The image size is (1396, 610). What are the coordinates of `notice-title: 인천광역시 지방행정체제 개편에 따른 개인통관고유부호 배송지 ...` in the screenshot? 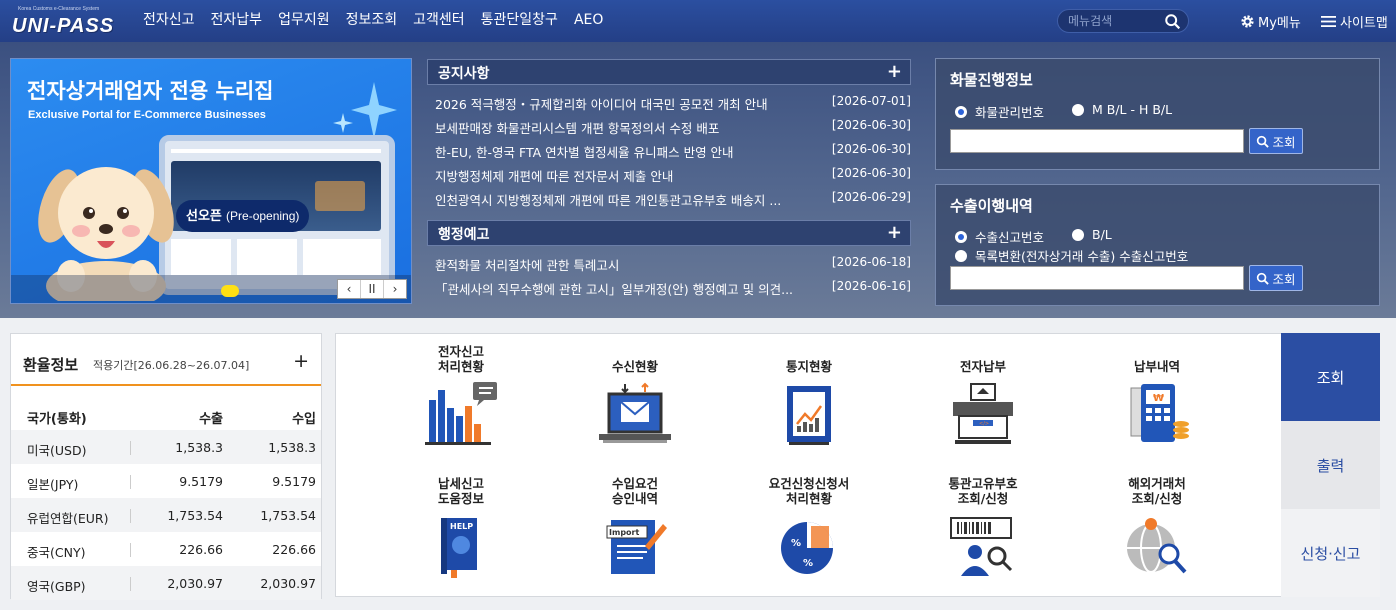 It's located at (608, 200).